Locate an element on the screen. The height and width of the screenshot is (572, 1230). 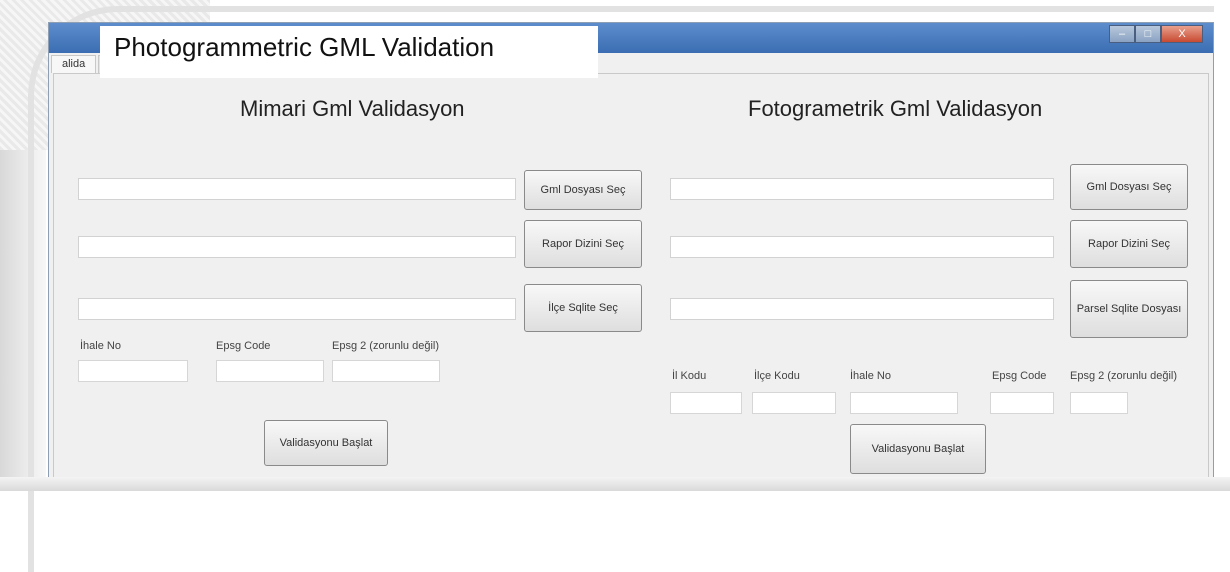
left-sqlite-path-field is located at coordinates (297, 309).